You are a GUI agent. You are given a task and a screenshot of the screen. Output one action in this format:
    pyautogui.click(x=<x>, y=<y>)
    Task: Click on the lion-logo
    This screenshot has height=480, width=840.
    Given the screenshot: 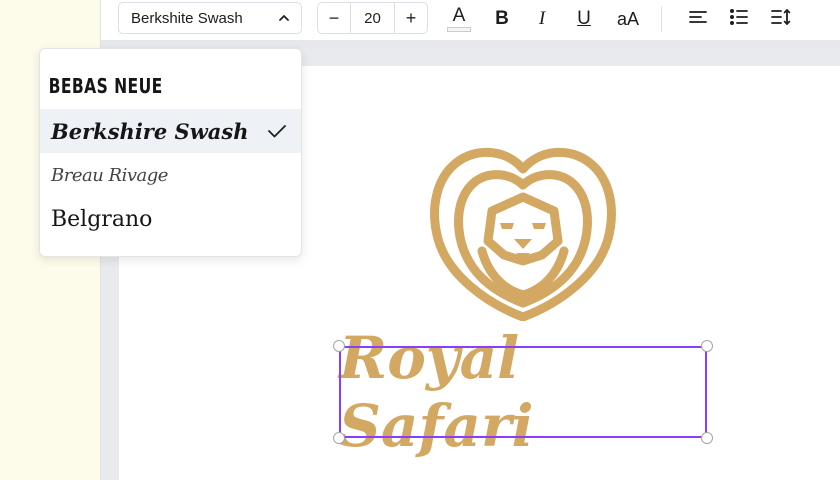 What is the action you would take?
    pyautogui.click(x=523, y=234)
    